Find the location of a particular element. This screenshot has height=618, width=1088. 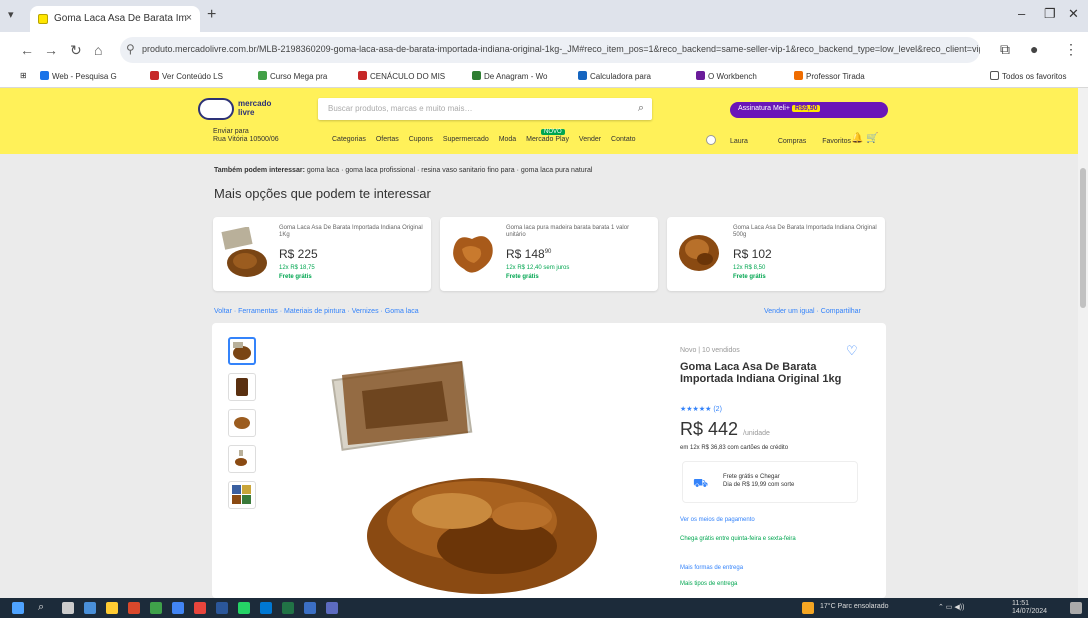

new-tab-button: + is located at coordinates (211, 15).